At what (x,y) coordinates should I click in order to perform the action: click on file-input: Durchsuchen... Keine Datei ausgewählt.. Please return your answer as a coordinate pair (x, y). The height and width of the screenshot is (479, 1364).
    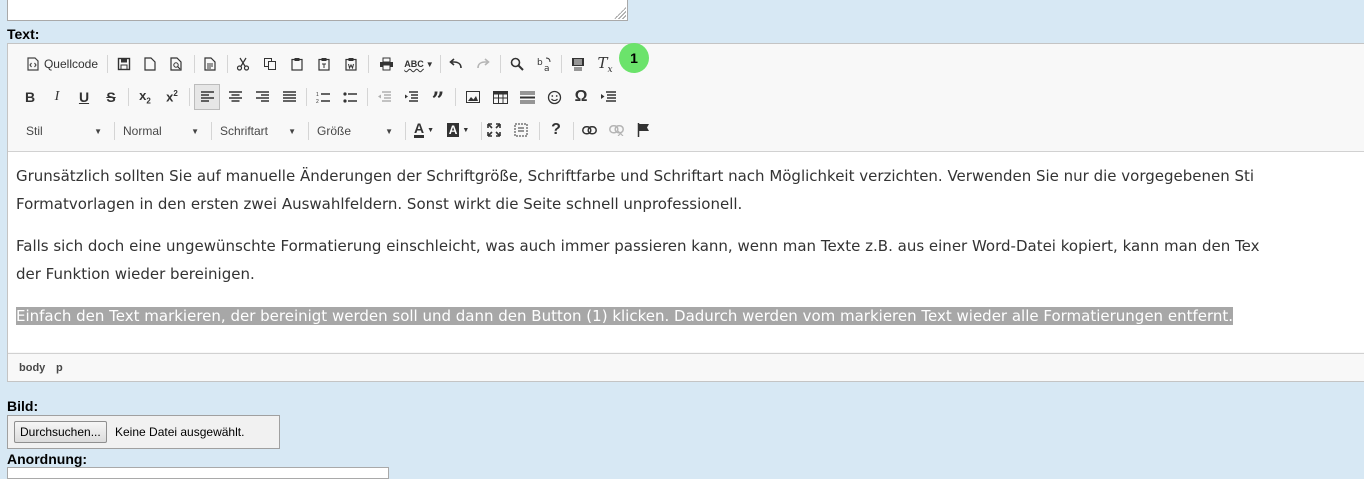
    Looking at the image, I should click on (143, 432).